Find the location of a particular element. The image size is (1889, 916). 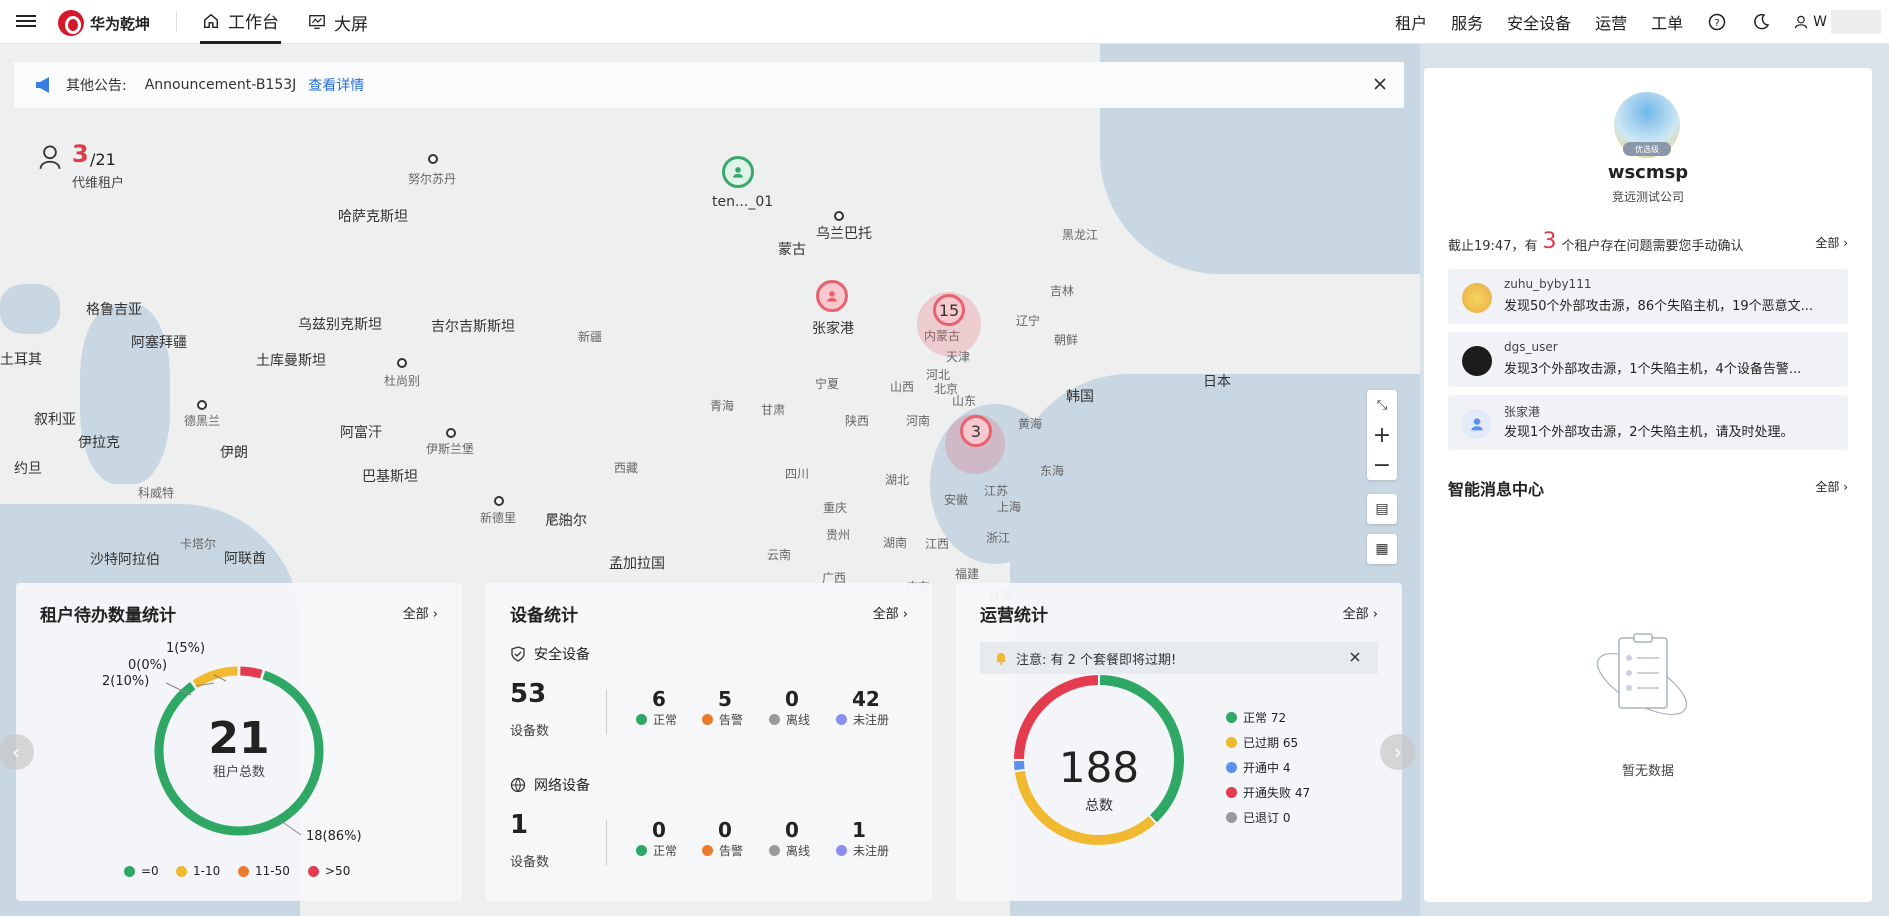

legend-item: 开通中 4 is located at coordinates (1258, 767).